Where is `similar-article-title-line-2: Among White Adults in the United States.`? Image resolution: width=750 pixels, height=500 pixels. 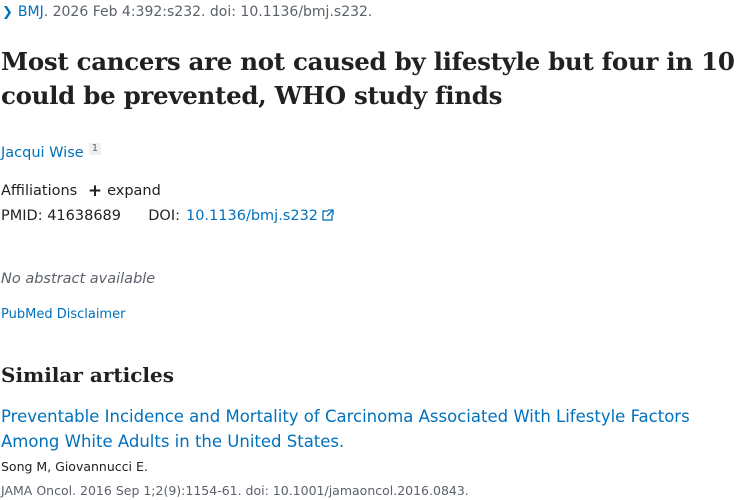
similar-article-title-line-2: Among White Adults in the United States. is located at coordinates (375, 441).